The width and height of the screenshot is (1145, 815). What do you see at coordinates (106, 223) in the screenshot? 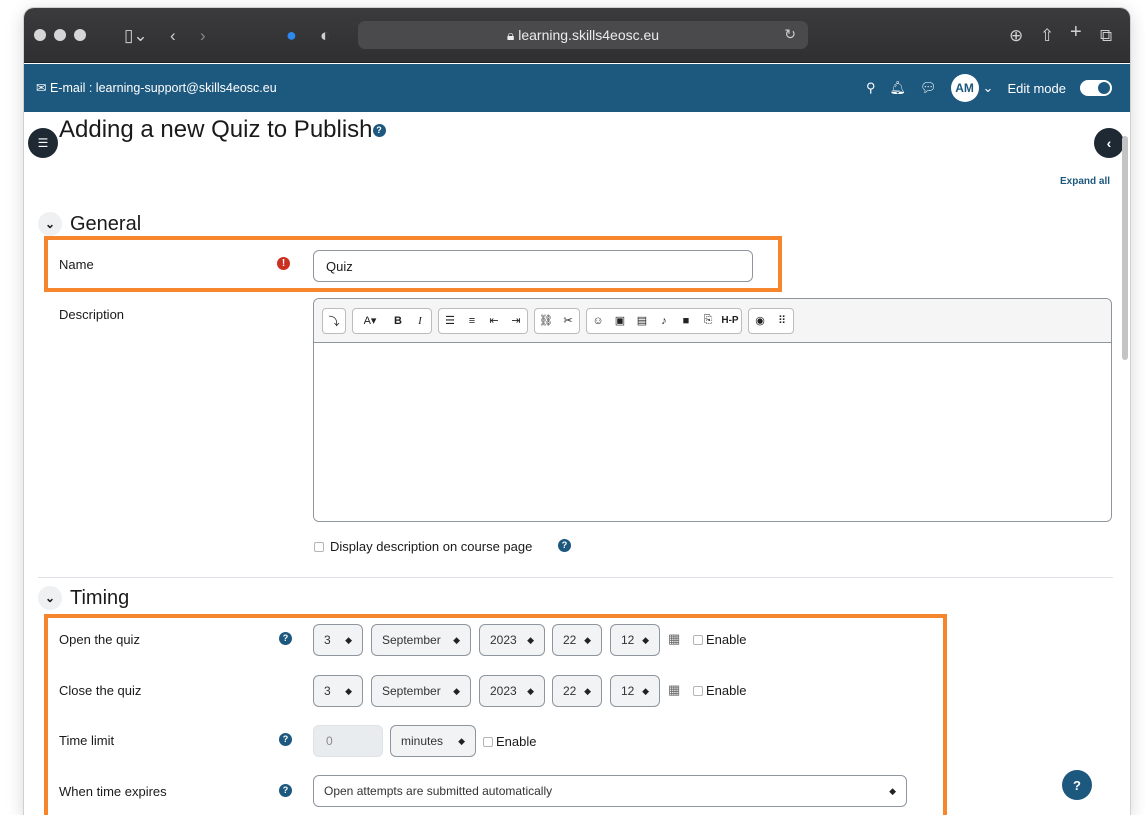
I see `general-heading: General` at bounding box center [106, 223].